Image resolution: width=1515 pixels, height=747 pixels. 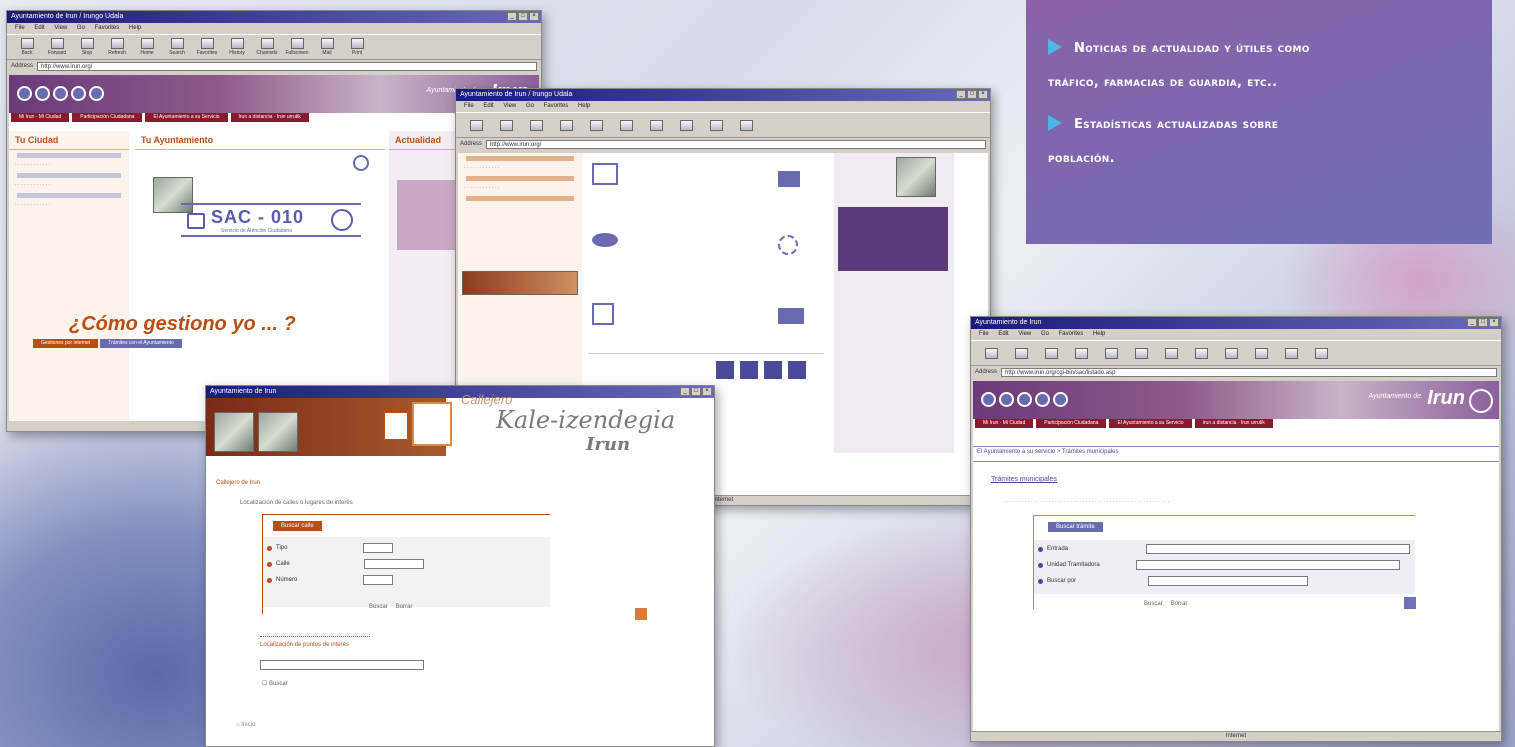 I want to click on search-icon, so click(x=361, y=163).